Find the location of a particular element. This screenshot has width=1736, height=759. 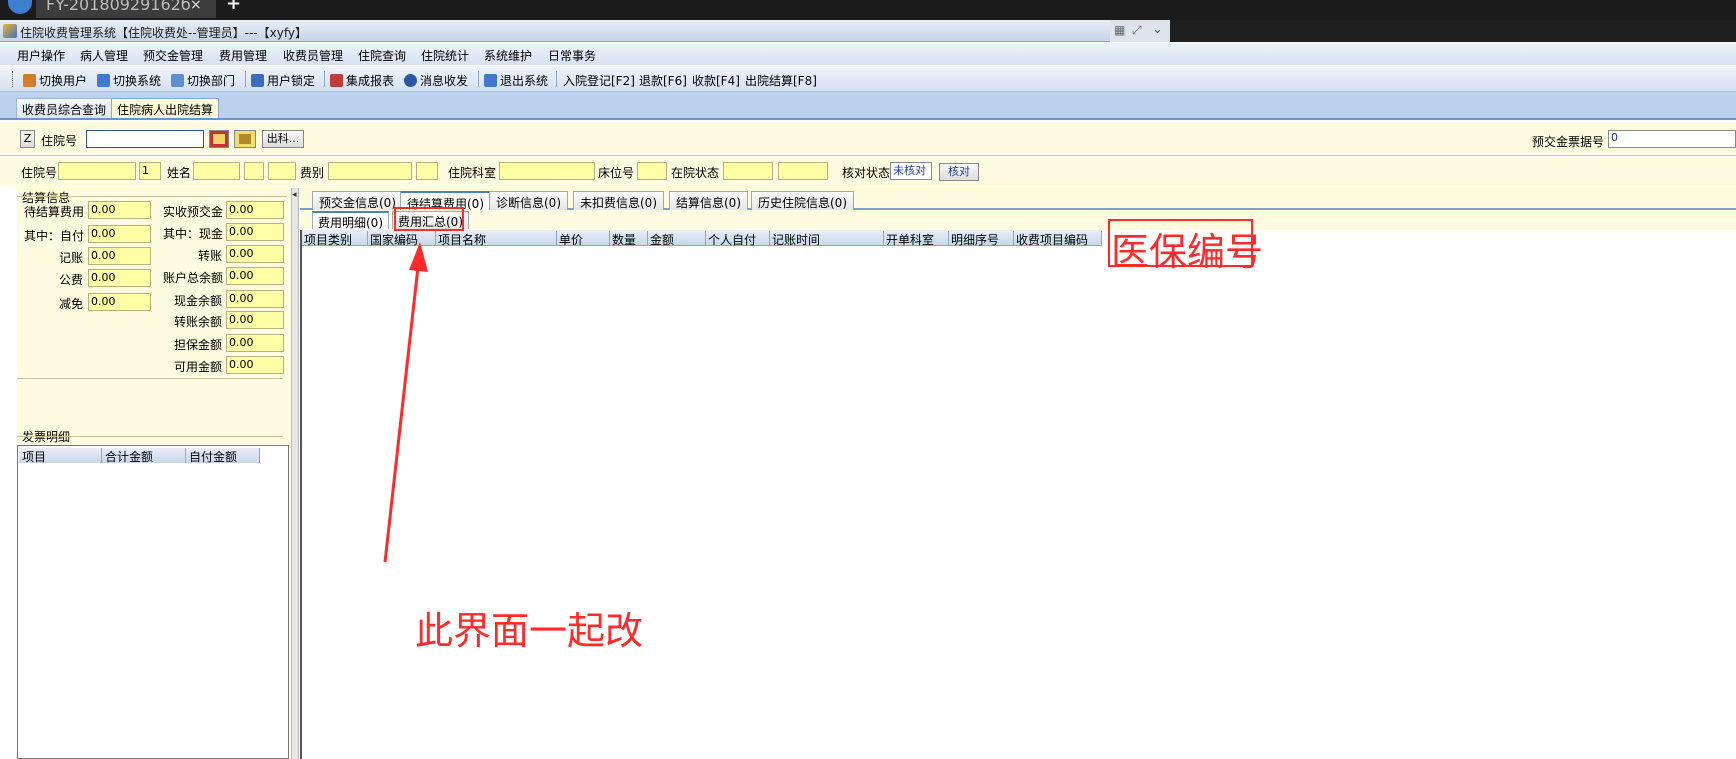

menu-system-maint: 系统维护 is located at coordinates (508, 55).